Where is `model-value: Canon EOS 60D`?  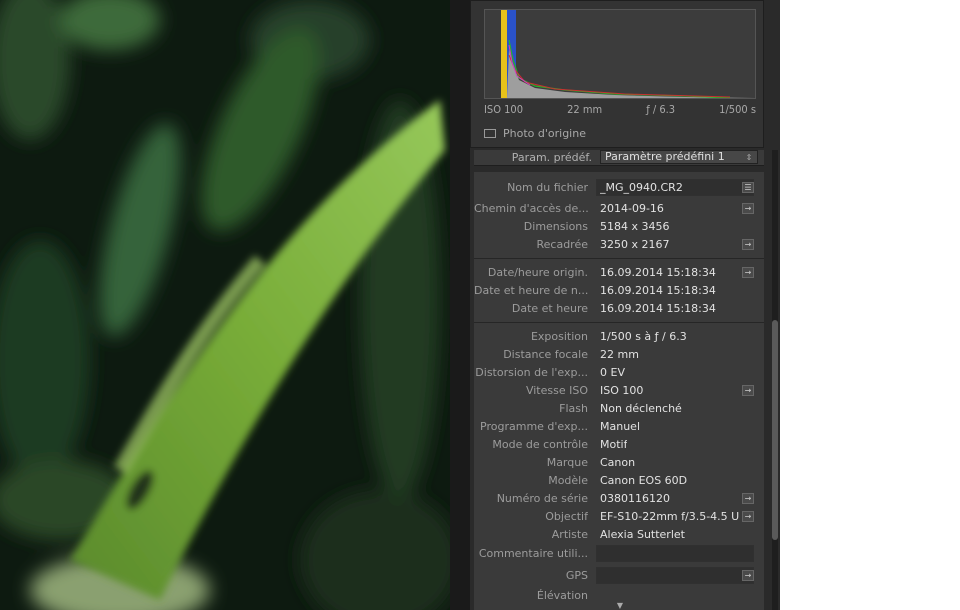
model-value: Canon EOS 60D is located at coordinates (644, 480).